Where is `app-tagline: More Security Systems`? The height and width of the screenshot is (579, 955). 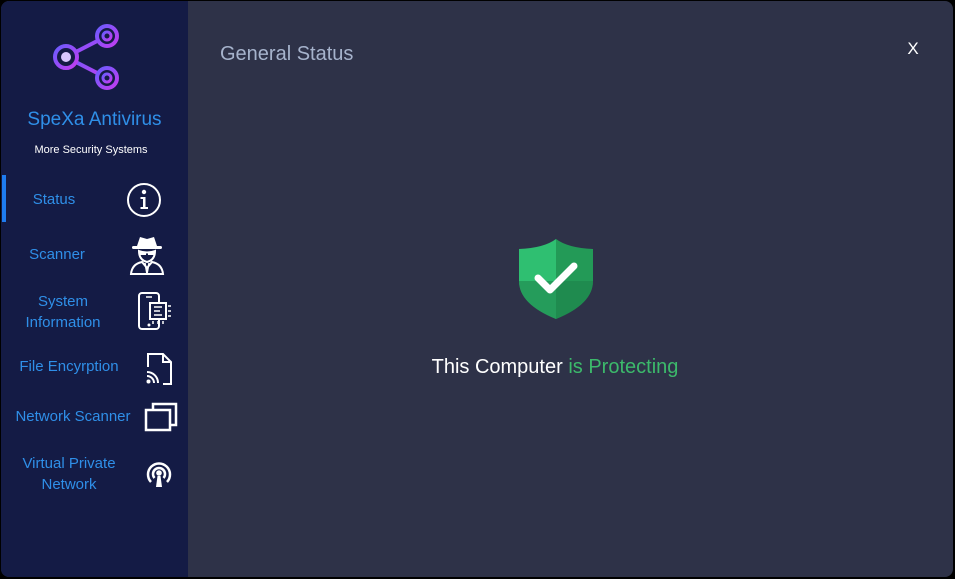 app-tagline: More Security Systems is located at coordinates (91, 150).